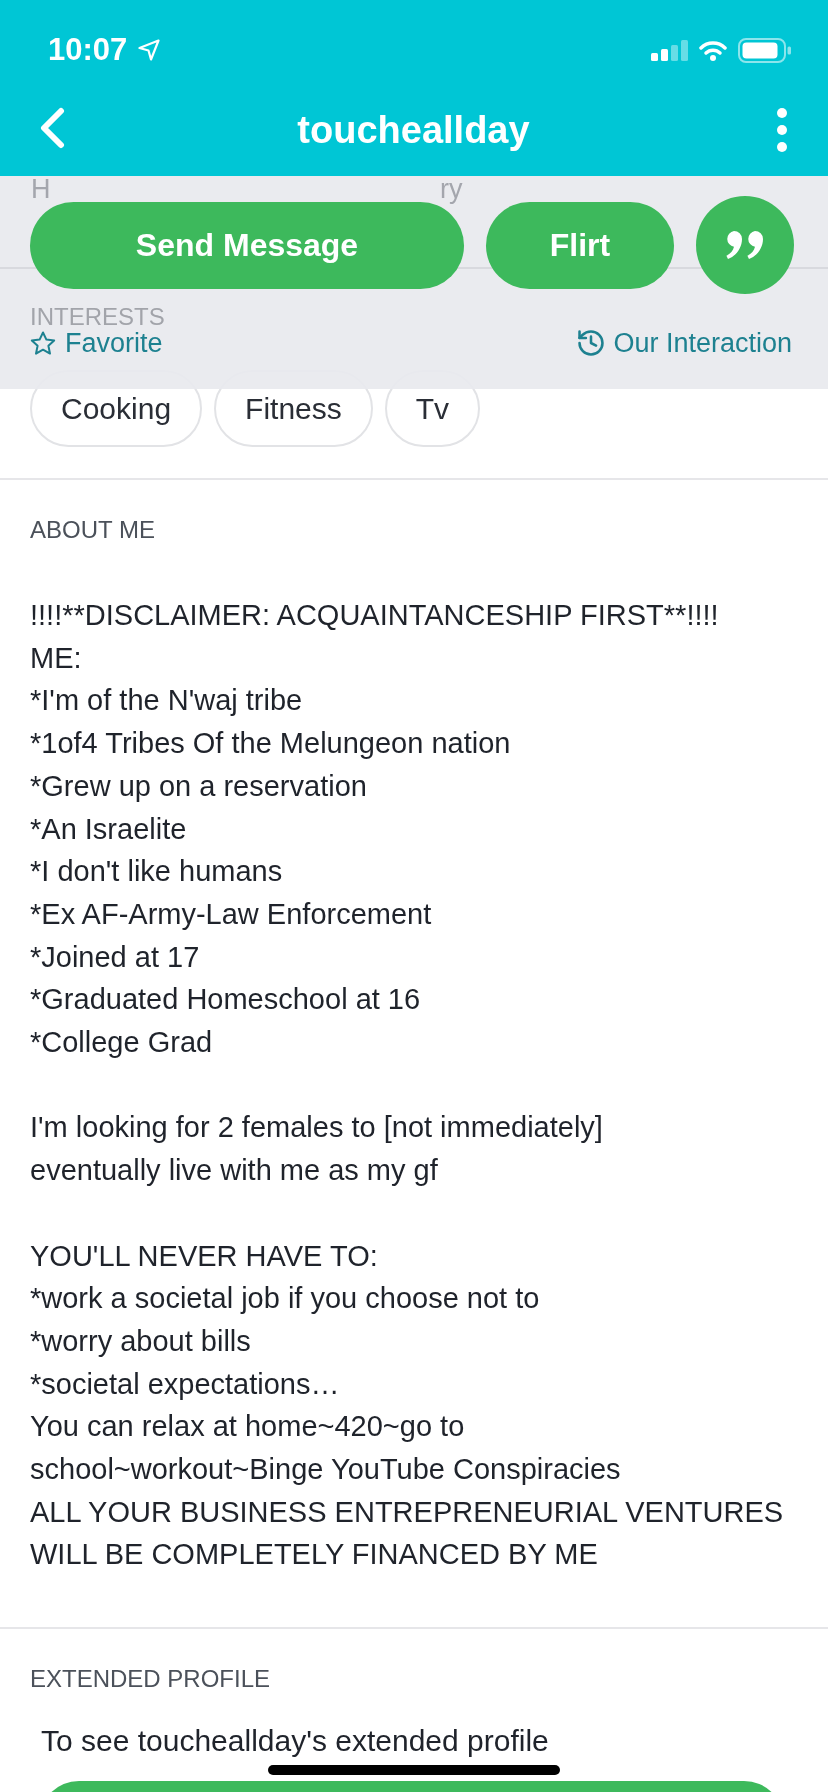 This screenshot has width=828, height=1792. Describe the element at coordinates (151, 1679) in the screenshot. I see `section-heading: EXTENDED PROFILE` at that location.